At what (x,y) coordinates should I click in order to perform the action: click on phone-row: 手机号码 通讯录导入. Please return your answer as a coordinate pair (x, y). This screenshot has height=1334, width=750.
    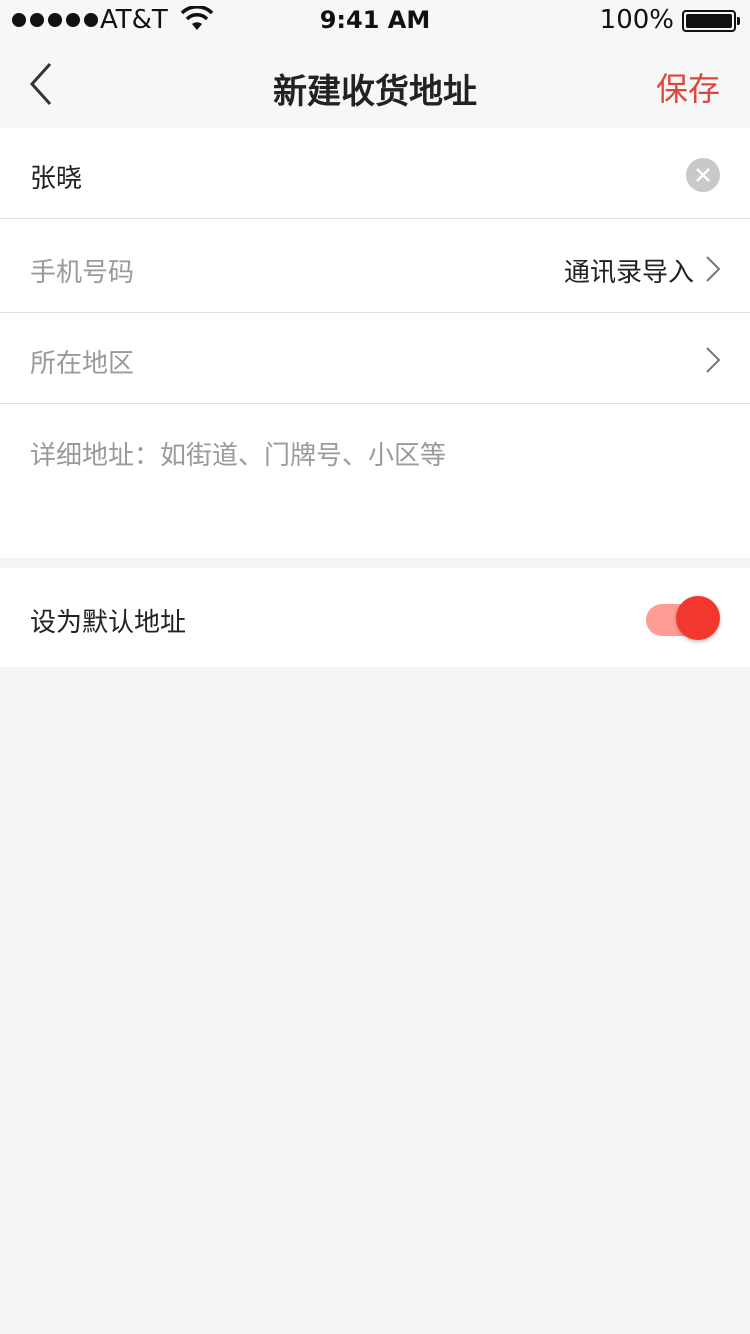
    Looking at the image, I should click on (375, 267).